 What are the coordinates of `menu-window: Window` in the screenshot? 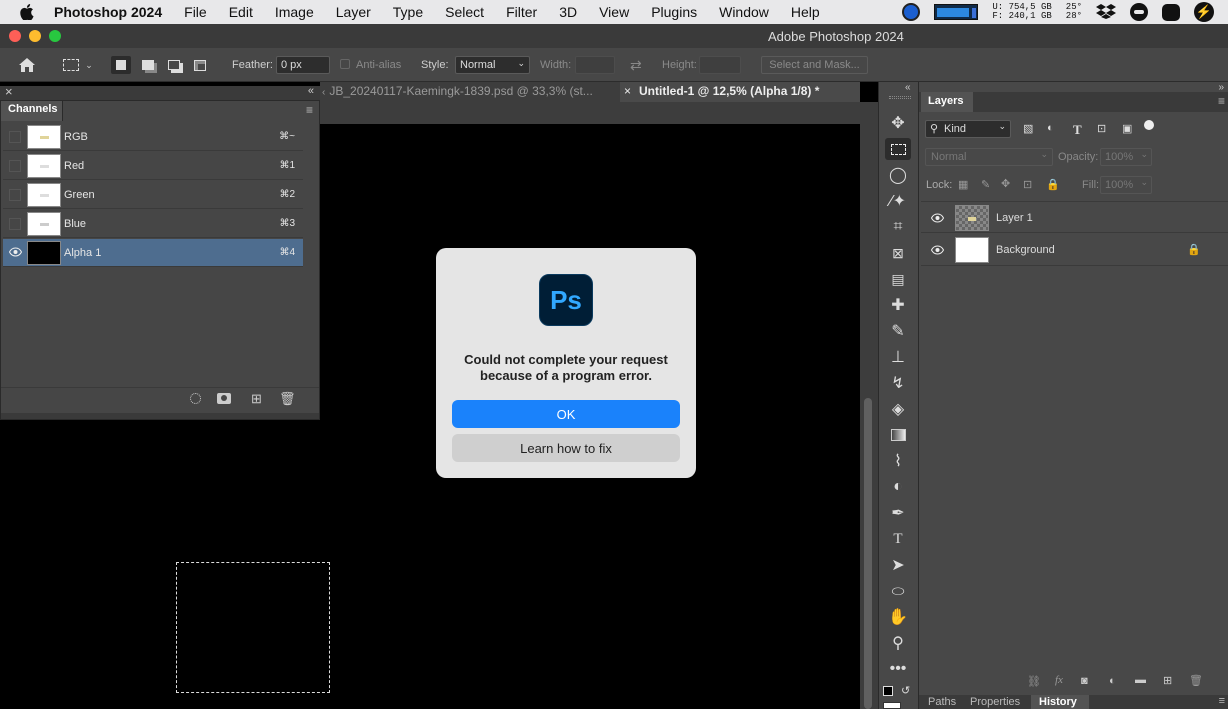 It's located at (744, 12).